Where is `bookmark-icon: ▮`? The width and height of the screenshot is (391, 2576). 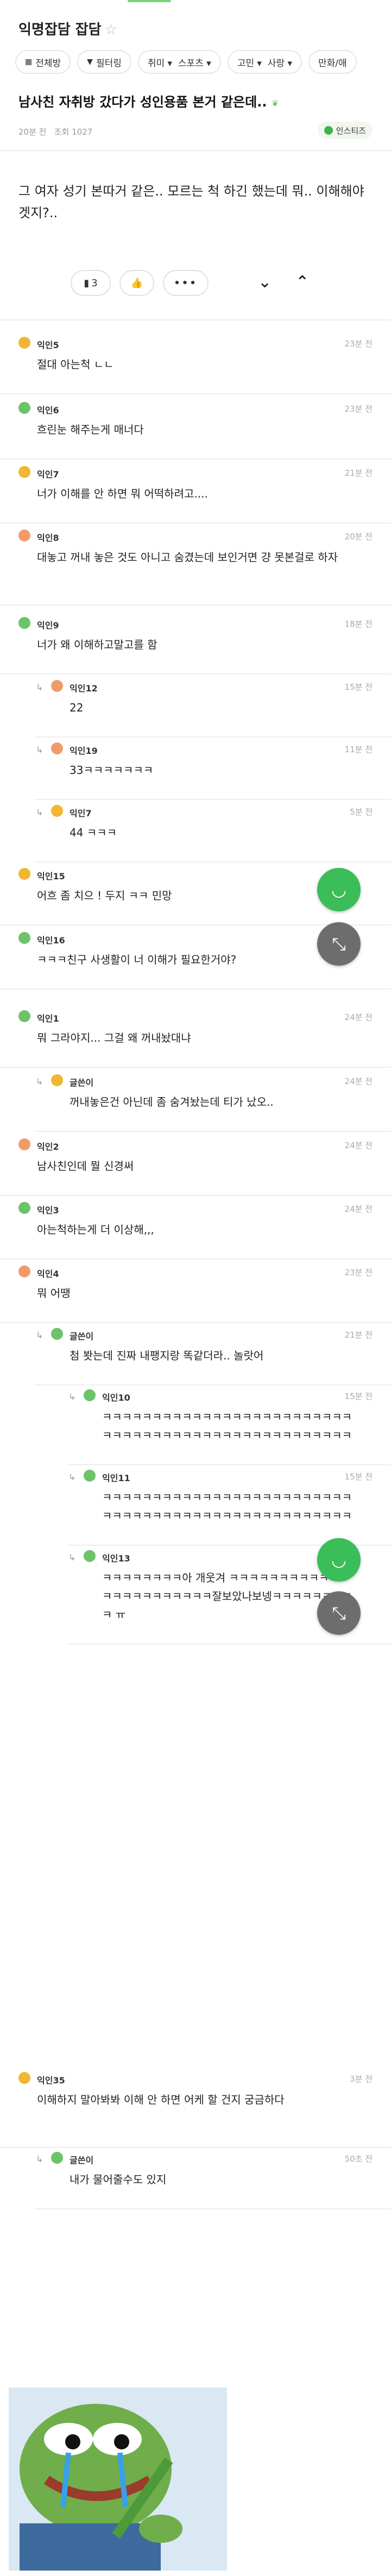
bookmark-icon: ▮ is located at coordinates (87, 283).